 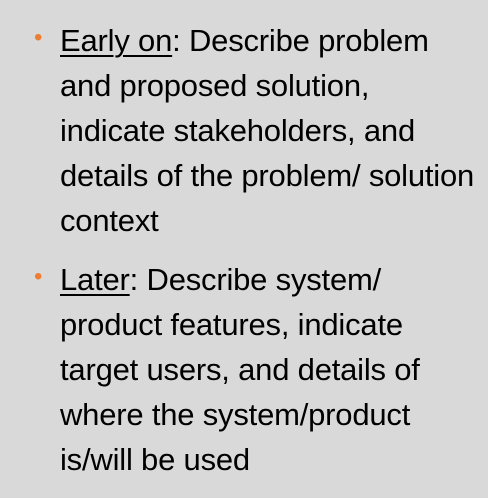 What do you see at coordinates (116, 40) in the screenshot?
I see `bullet-term: Early on` at bounding box center [116, 40].